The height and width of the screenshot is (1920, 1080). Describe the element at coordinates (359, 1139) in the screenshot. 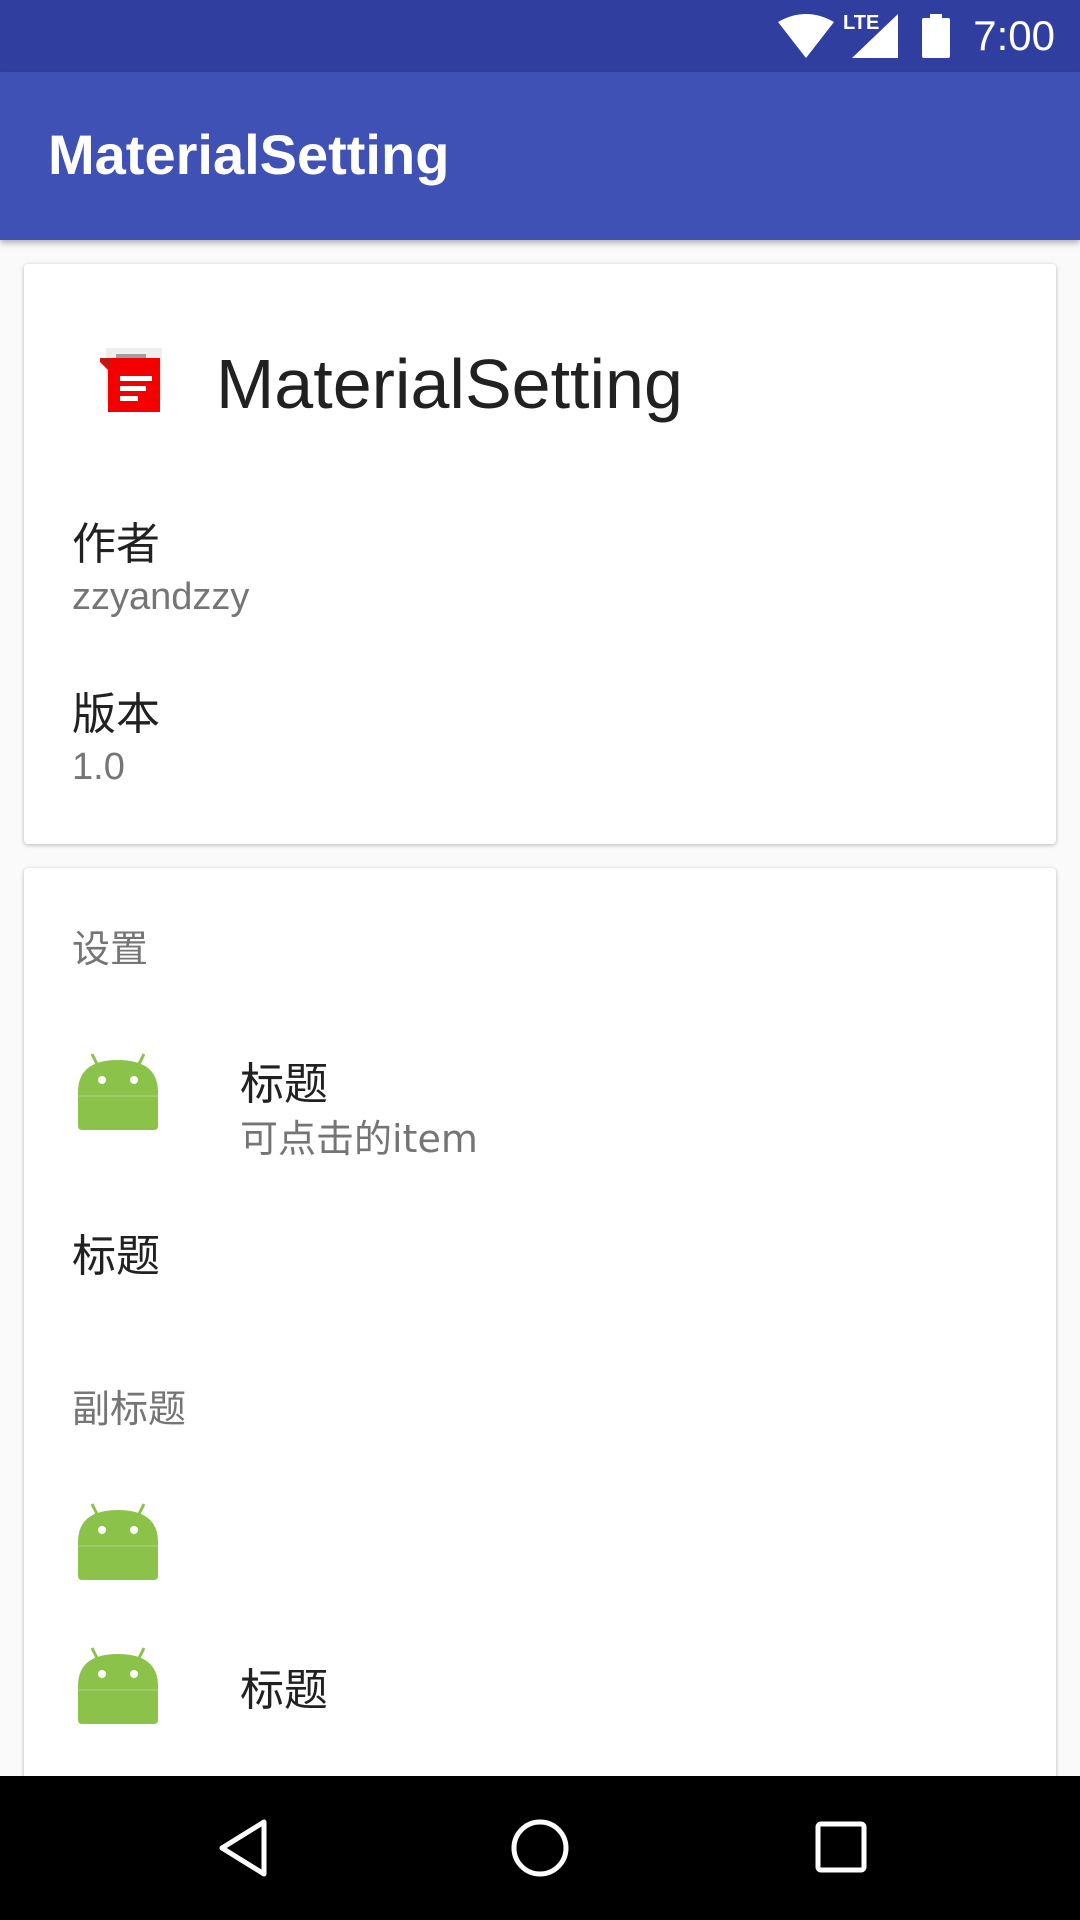

I see `item-subtitle: 可点击的item` at that location.